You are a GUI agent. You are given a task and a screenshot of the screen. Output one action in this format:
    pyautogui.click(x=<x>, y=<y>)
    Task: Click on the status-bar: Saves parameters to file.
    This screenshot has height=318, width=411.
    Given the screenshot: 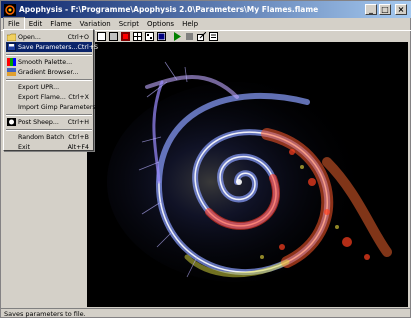 What is the action you would take?
    pyautogui.click(x=206, y=313)
    